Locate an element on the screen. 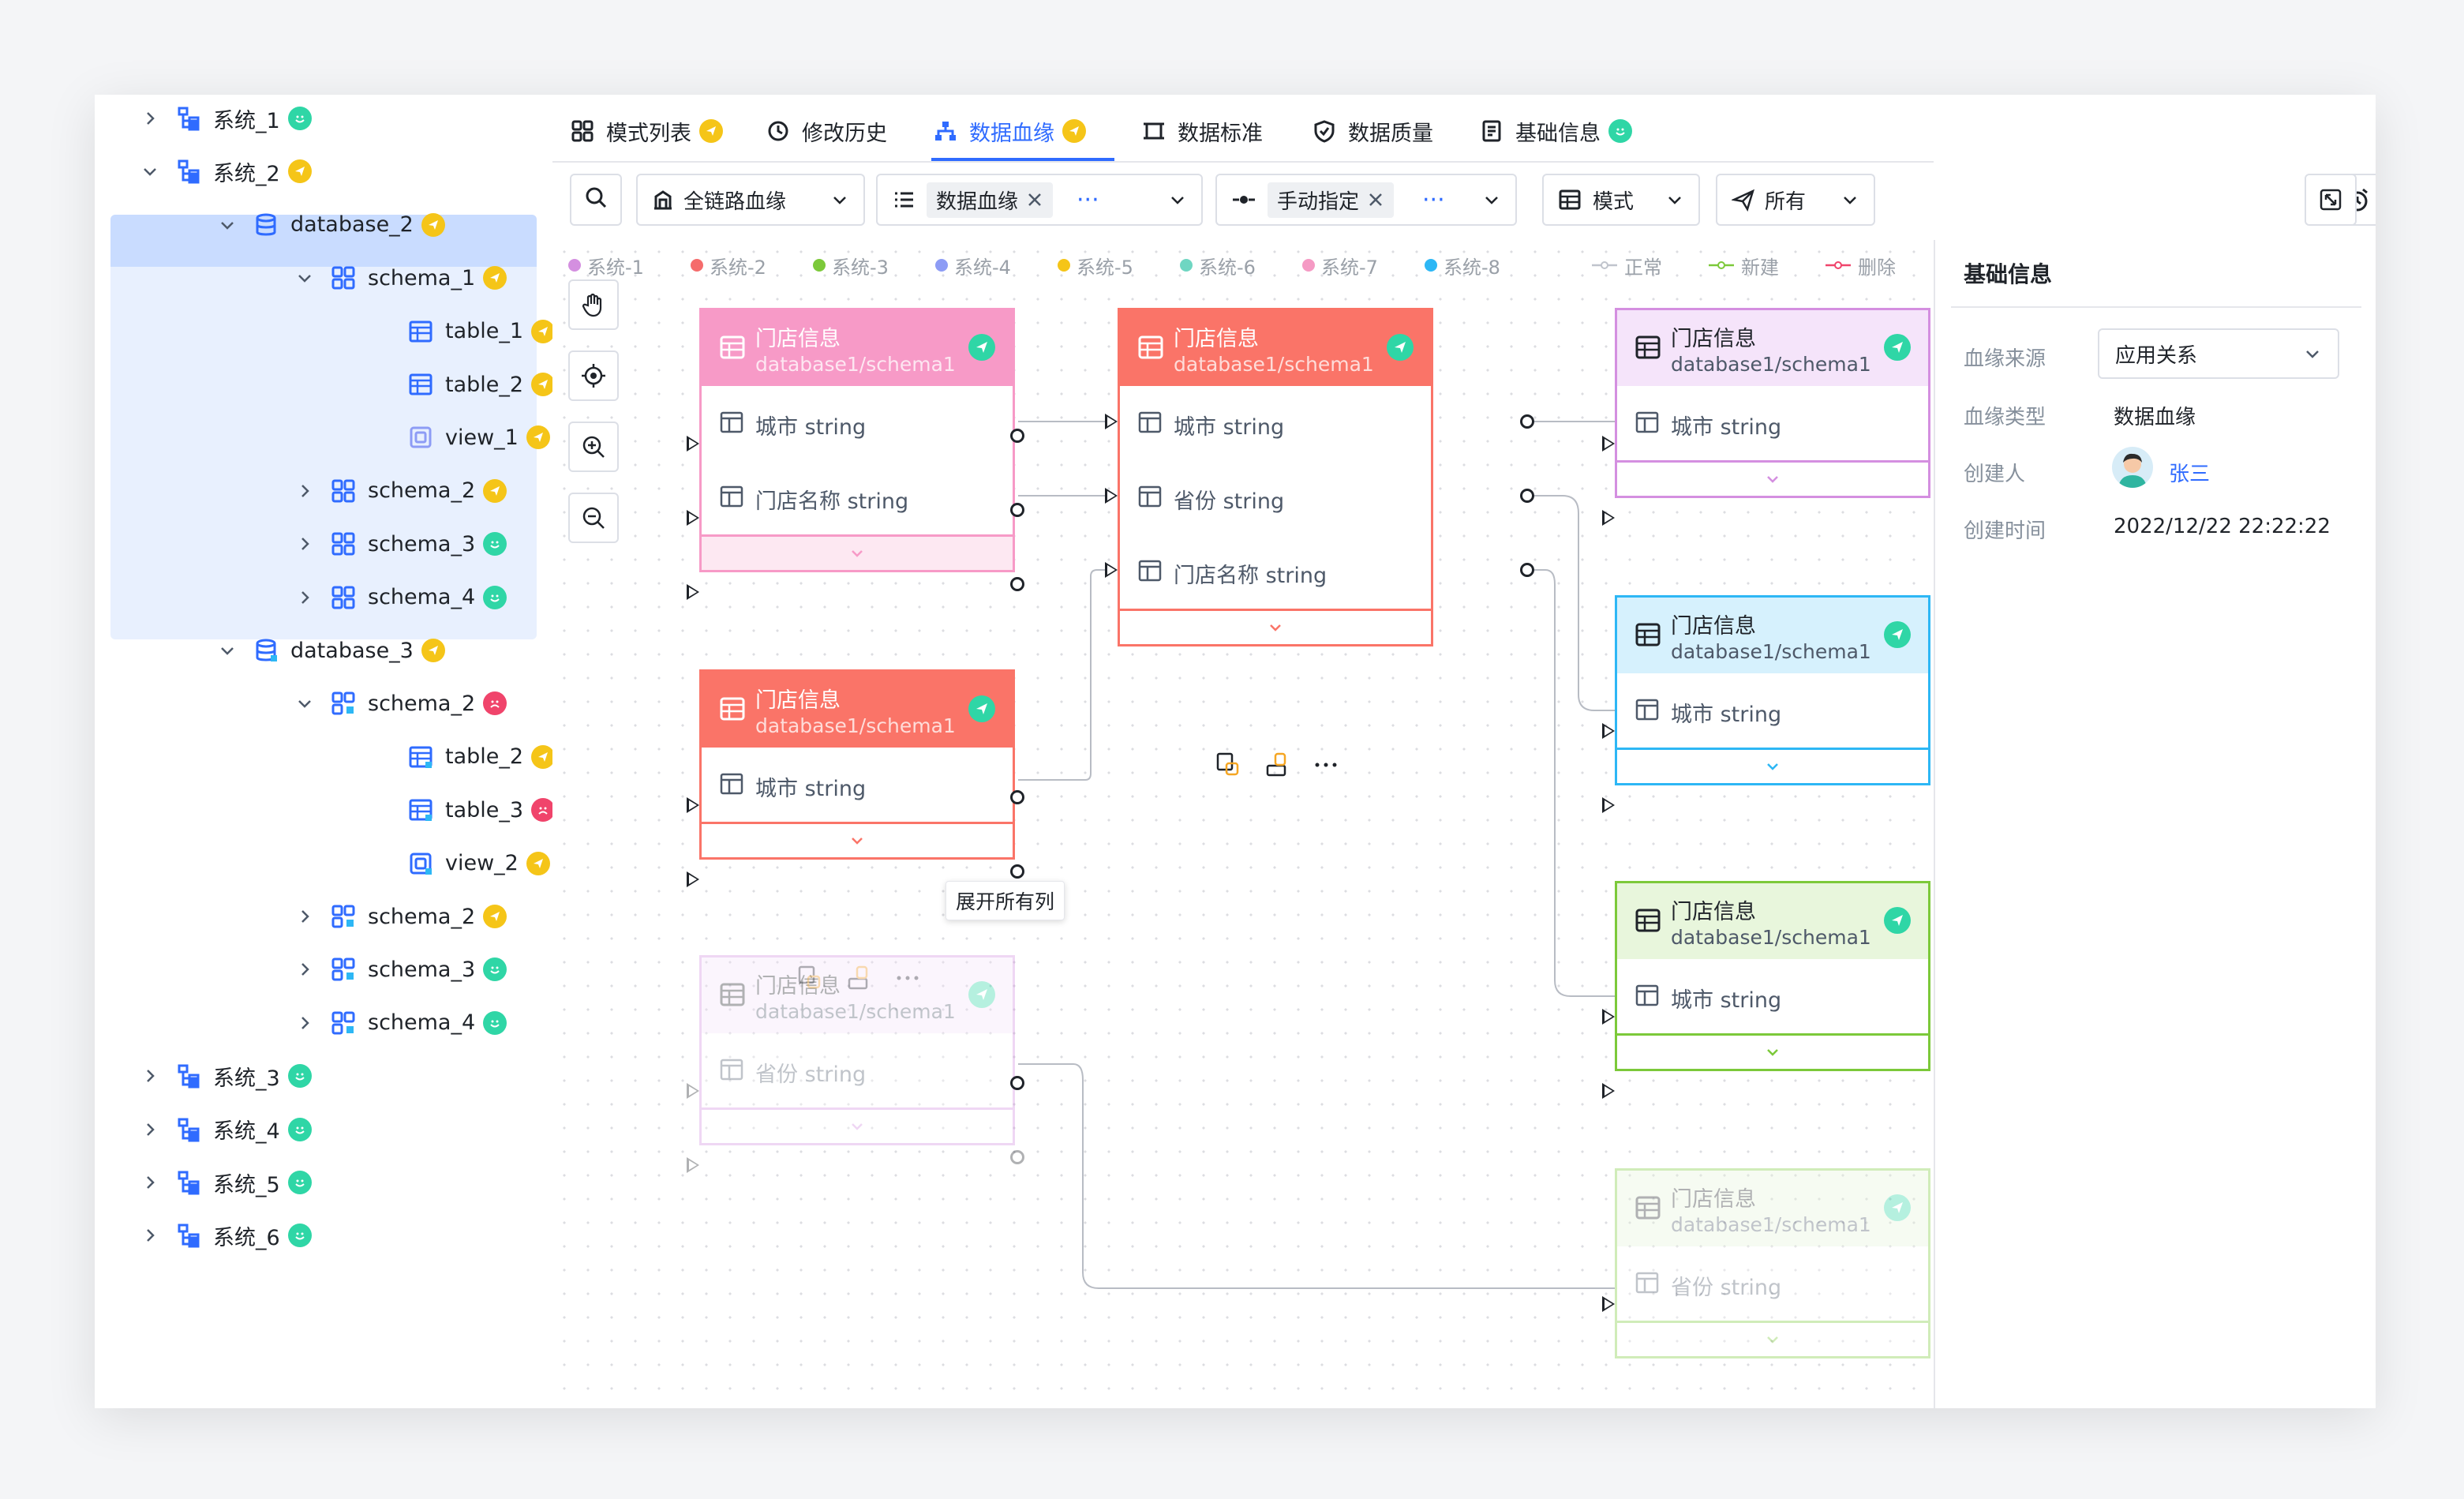  tree-item: 系统_4 is located at coordinates (225, 1130).